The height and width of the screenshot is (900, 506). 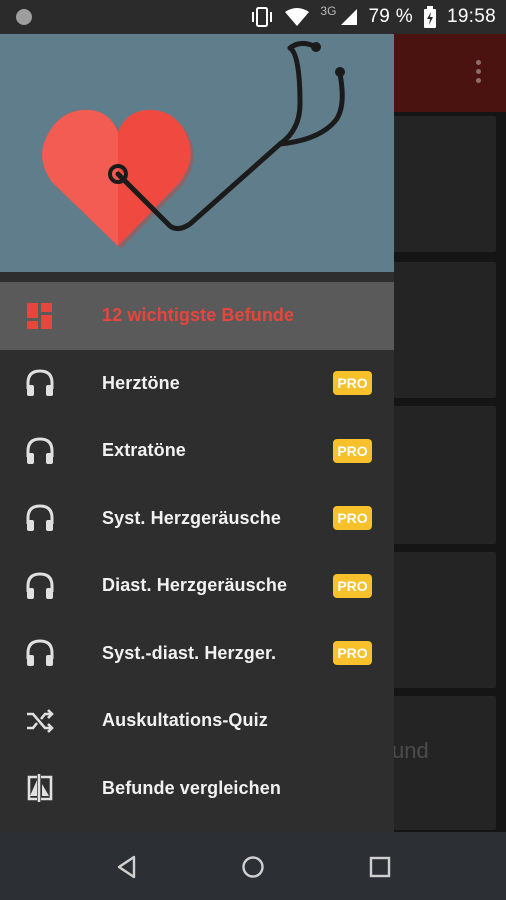 I want to click on status-icons: 3G 79 % 19:58, so click(x=373, y=17).